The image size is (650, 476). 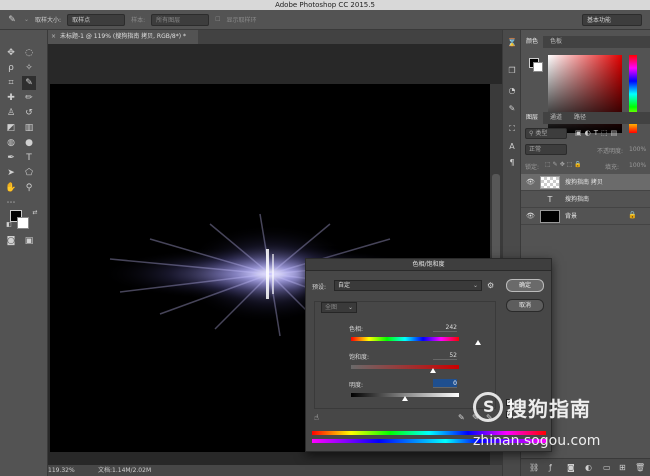 What do you see at coordinates (356, 329) in the screenshot?
I see `hue-label: 色相:` at bounding box center [356, 329].